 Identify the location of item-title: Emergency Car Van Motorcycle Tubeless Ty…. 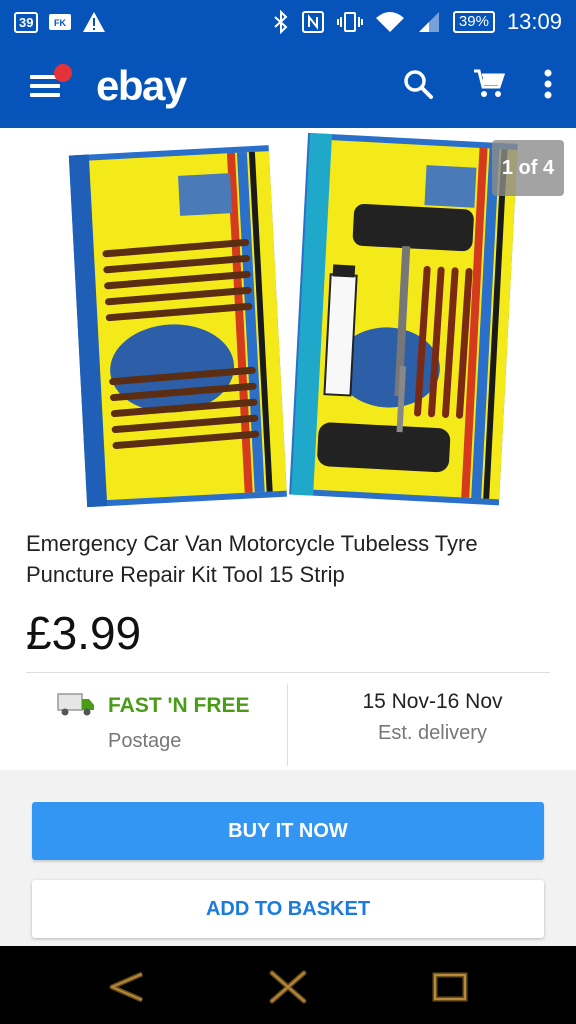
(252, 559).